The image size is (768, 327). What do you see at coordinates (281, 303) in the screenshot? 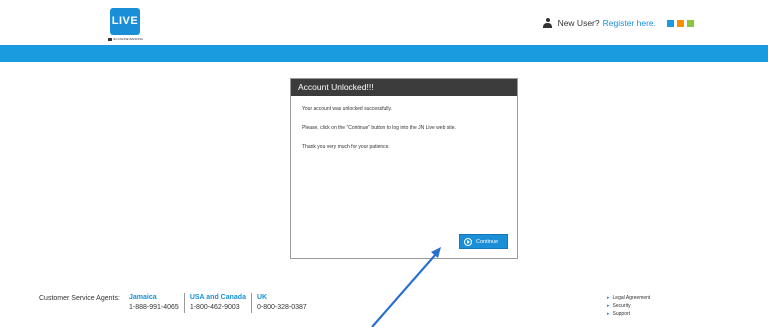
I see `agent-uk: UK 0-800-328-0387` at bounding box center [281, 303].